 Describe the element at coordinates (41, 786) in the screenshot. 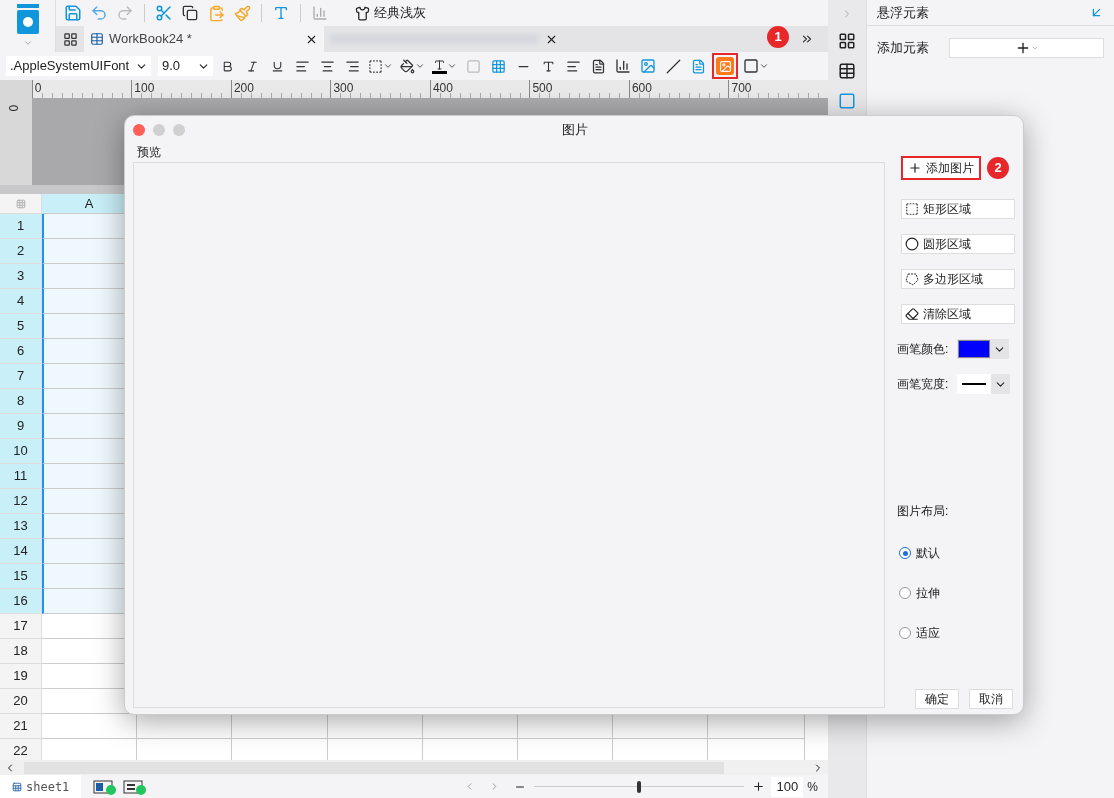

I see `sheet-tab: sheet1` at that location.